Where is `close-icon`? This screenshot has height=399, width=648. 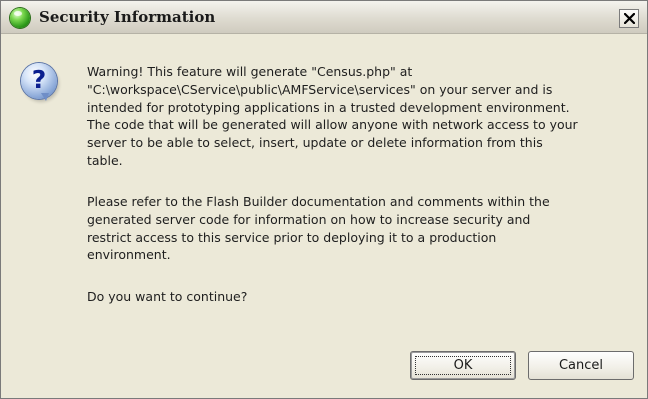 close-icon is located at coordinates (629, 18).